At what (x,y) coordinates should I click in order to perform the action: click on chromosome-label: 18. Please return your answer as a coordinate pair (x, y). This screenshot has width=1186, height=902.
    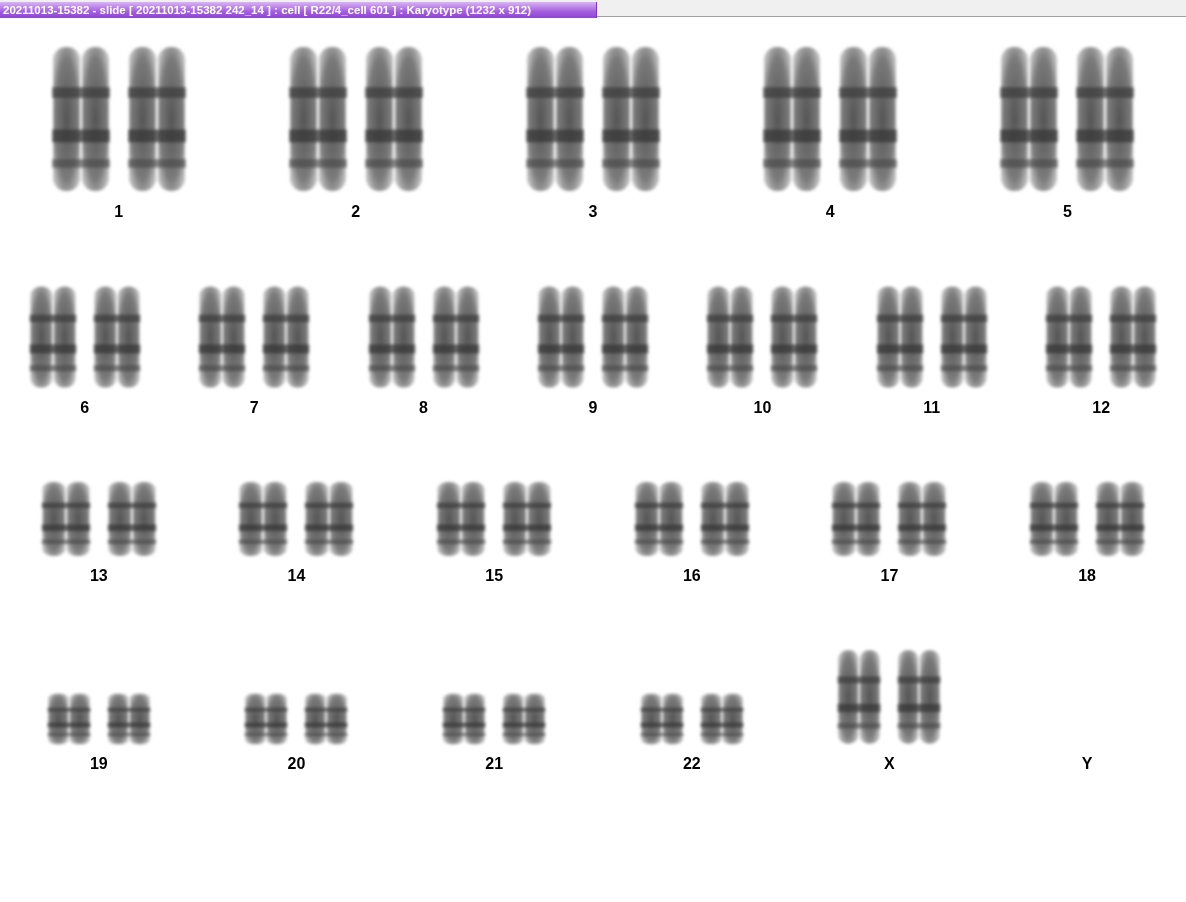
    Looking at the image, I should click on (1087, 576).